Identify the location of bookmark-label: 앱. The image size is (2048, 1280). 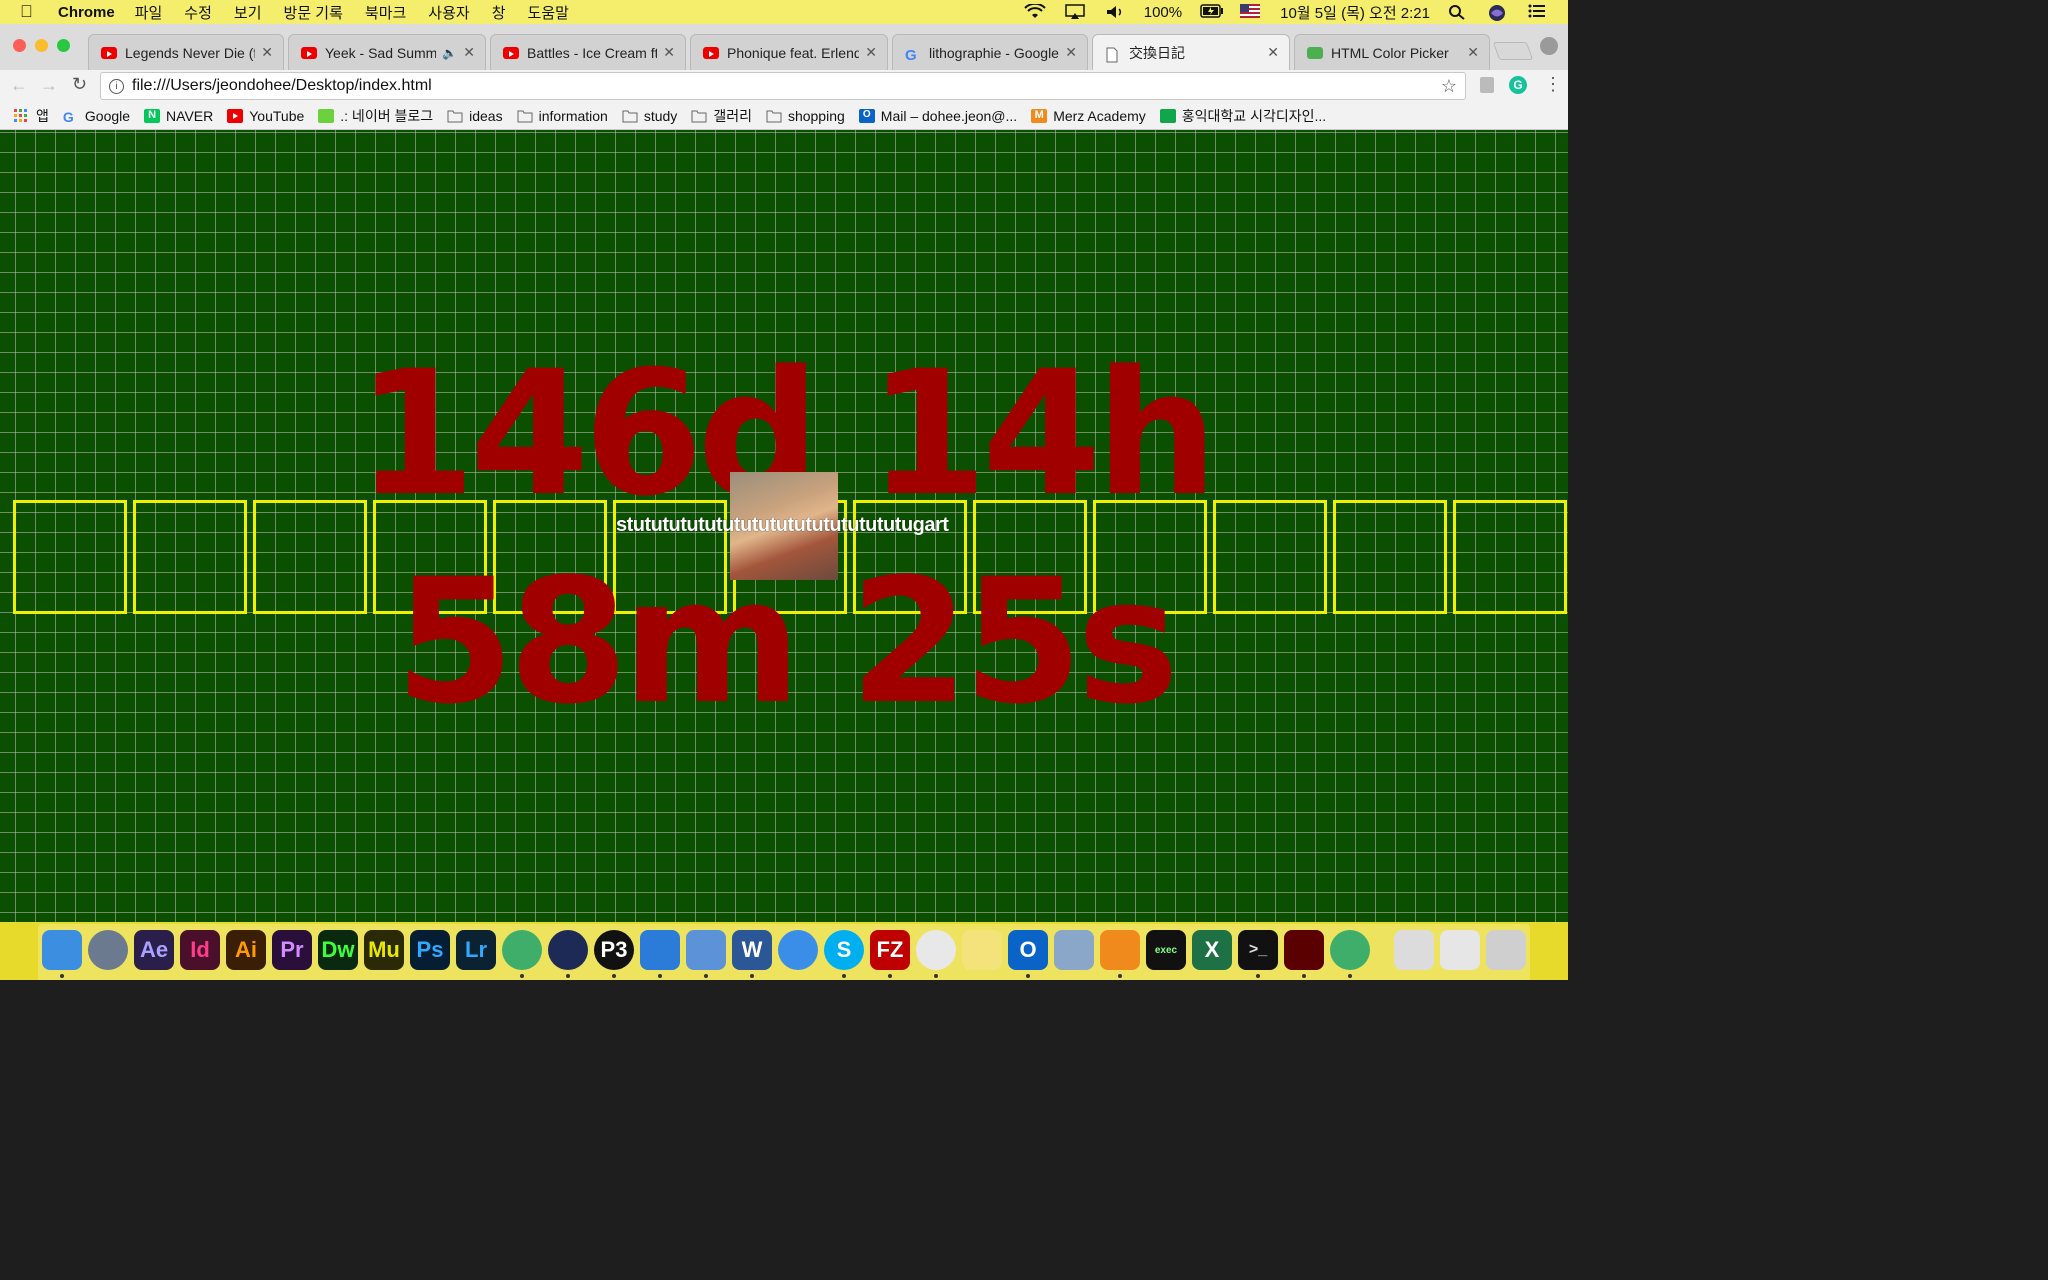
(42, 115).